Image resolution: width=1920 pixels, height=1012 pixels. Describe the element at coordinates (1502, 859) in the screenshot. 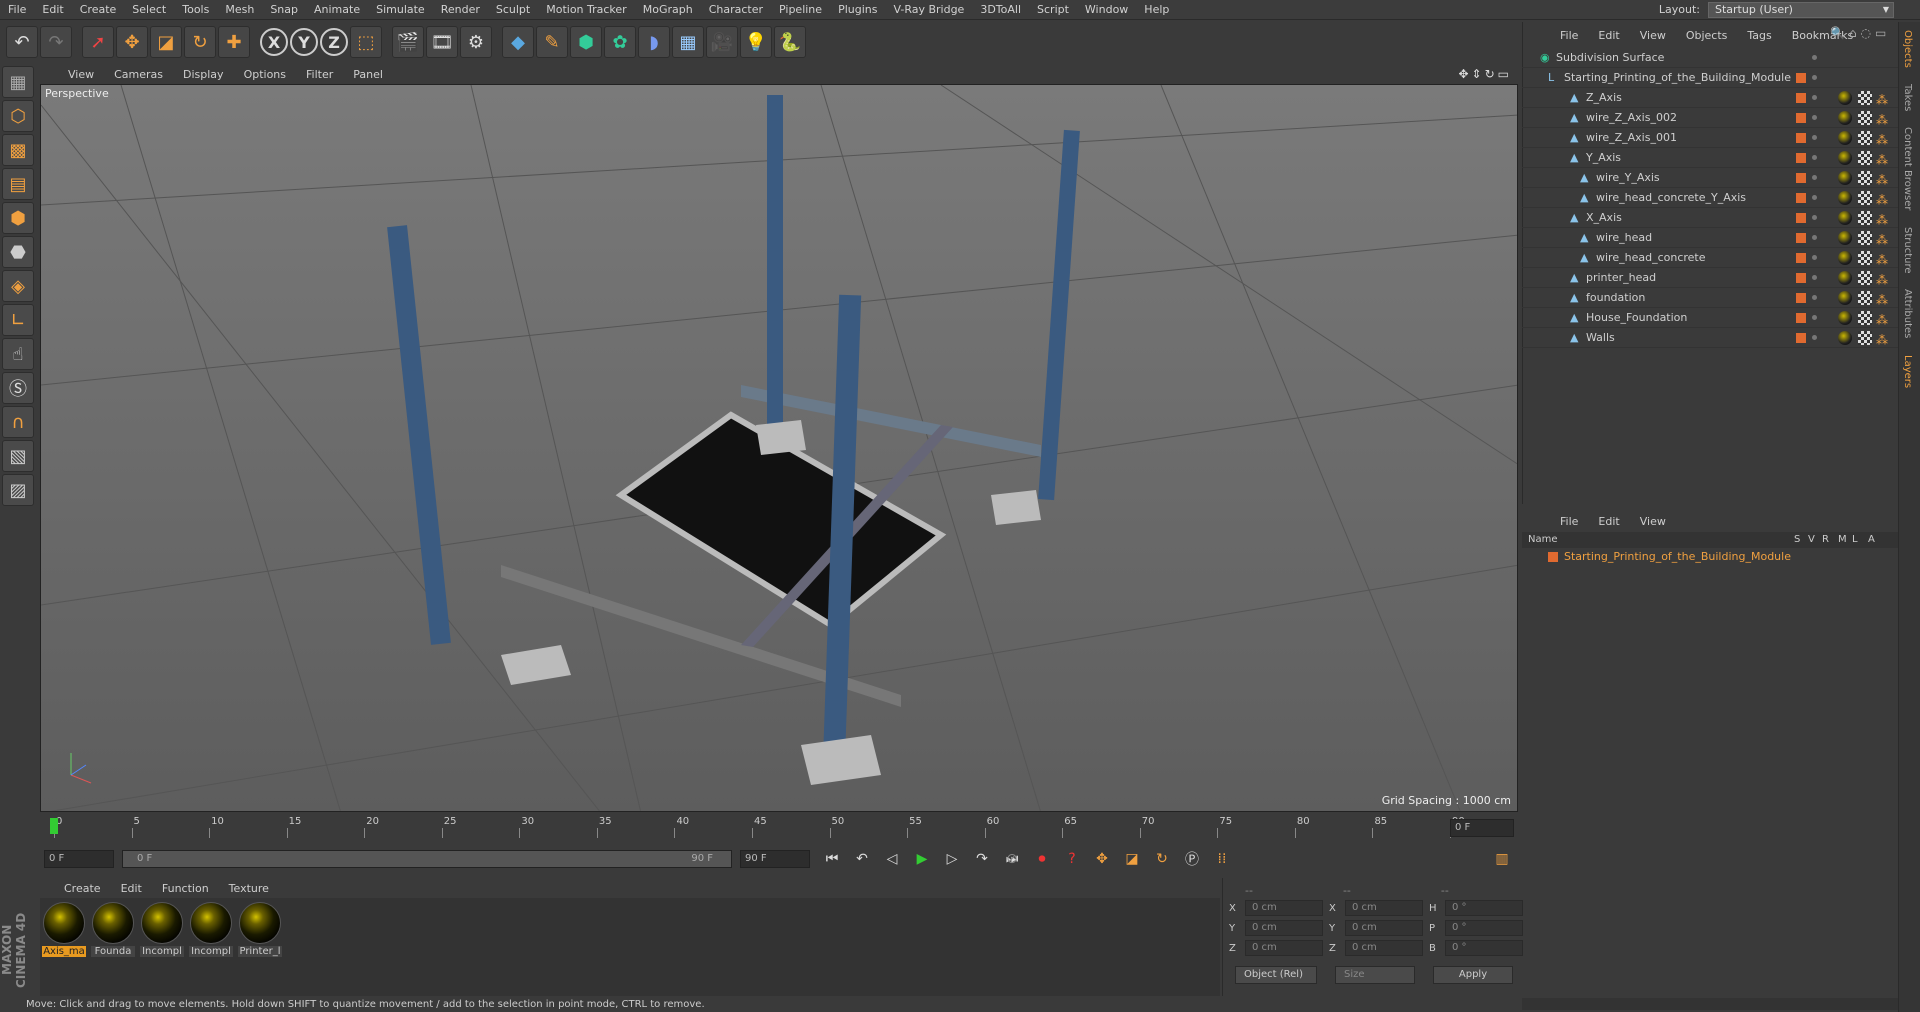

I see `timeline-window-icon: ▥` at that location.